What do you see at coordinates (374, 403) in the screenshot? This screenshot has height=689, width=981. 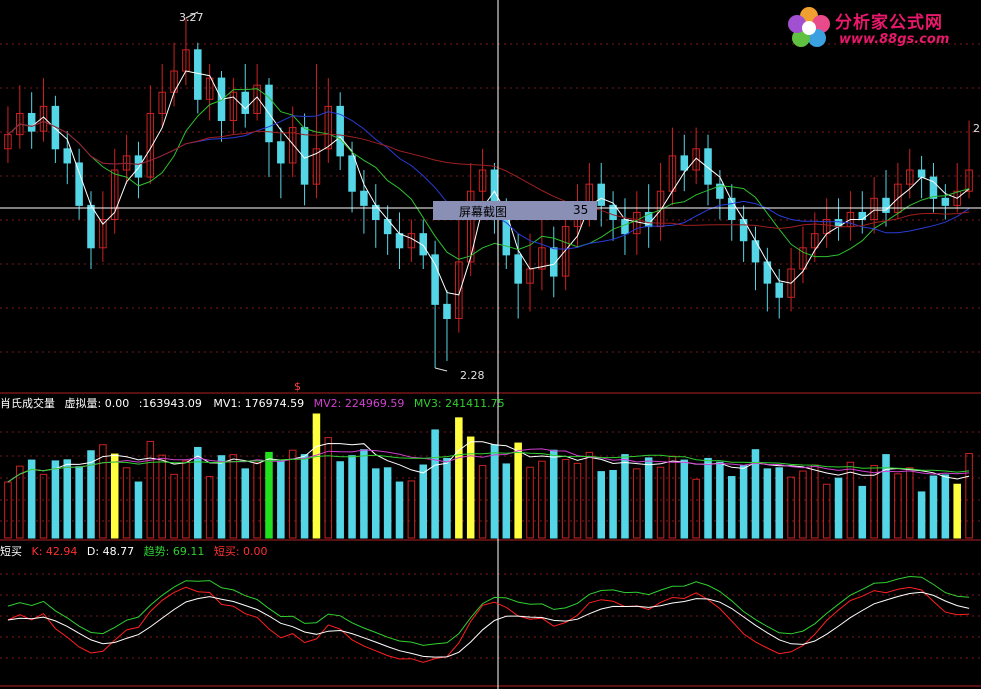 I see `mv2-value: 224969.59` at bounding box center [374, 403].